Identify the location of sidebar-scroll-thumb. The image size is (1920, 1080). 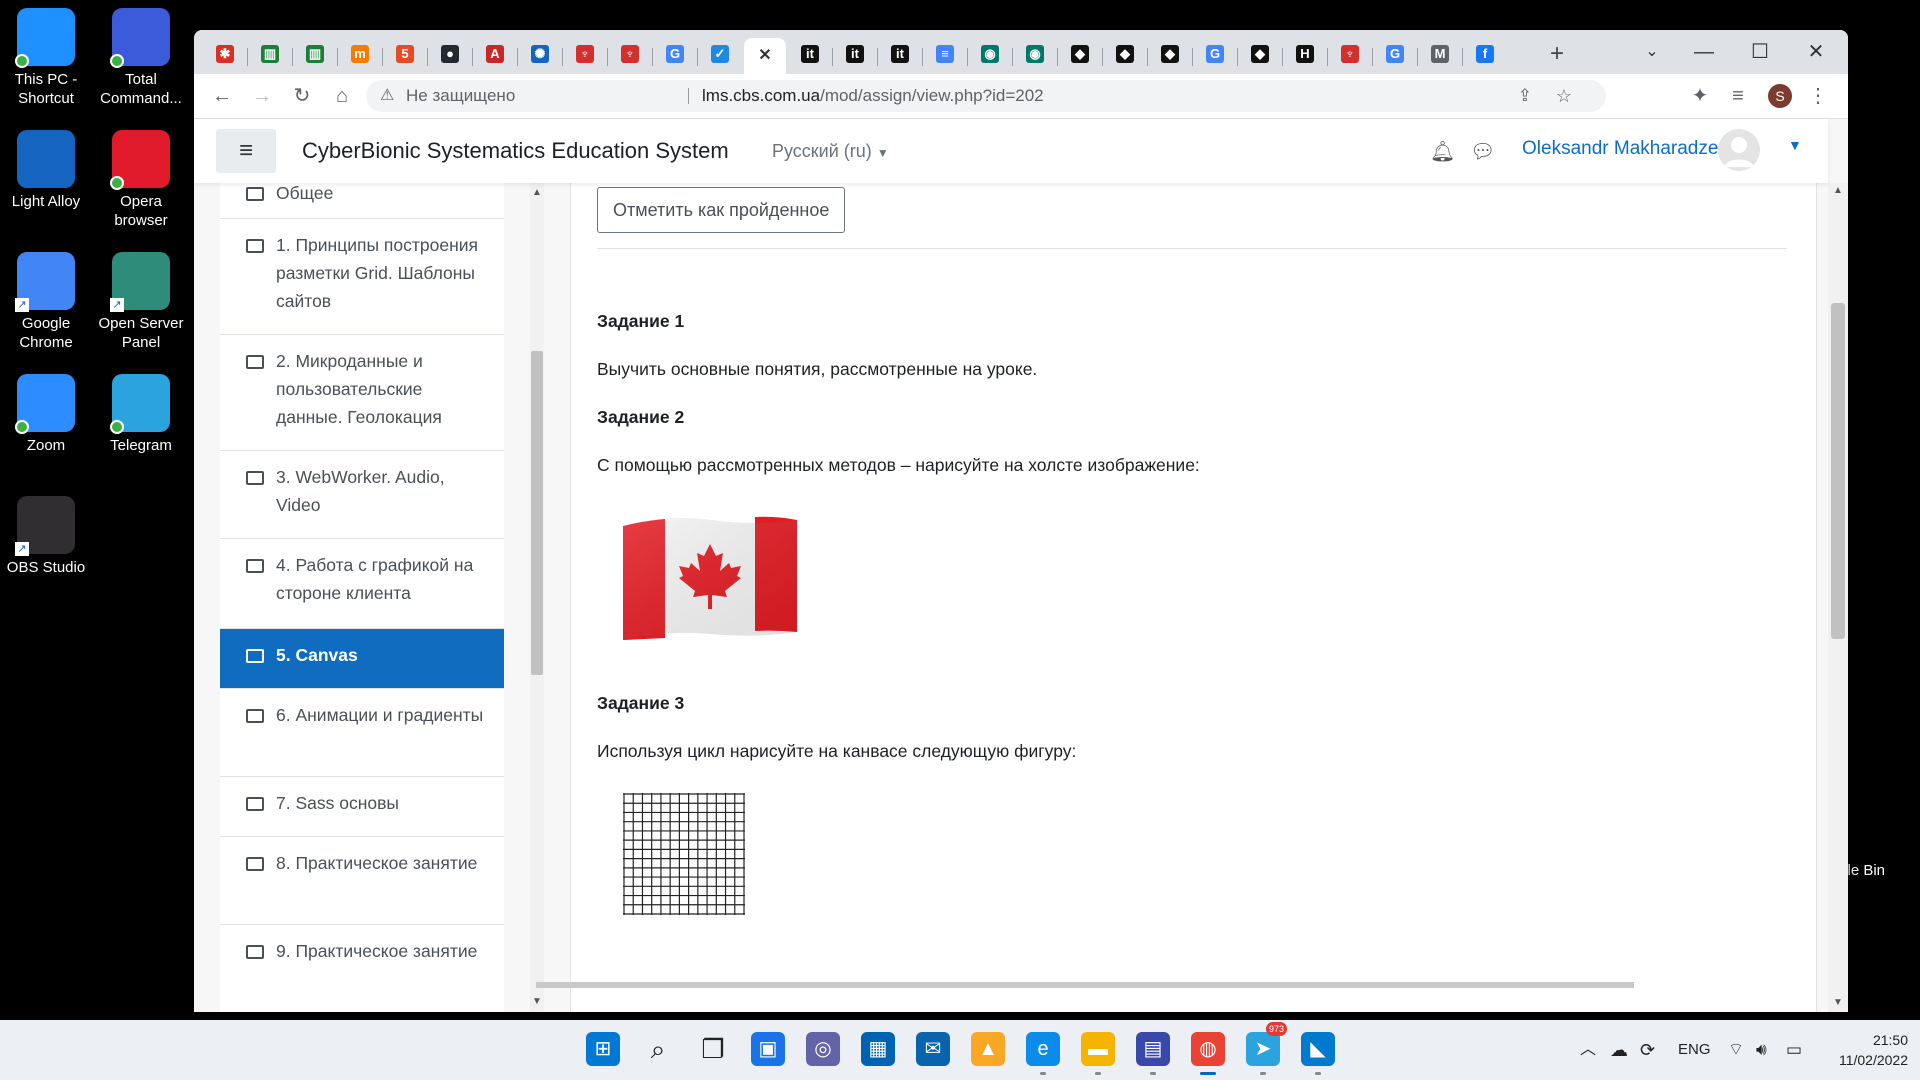
(537, 513).